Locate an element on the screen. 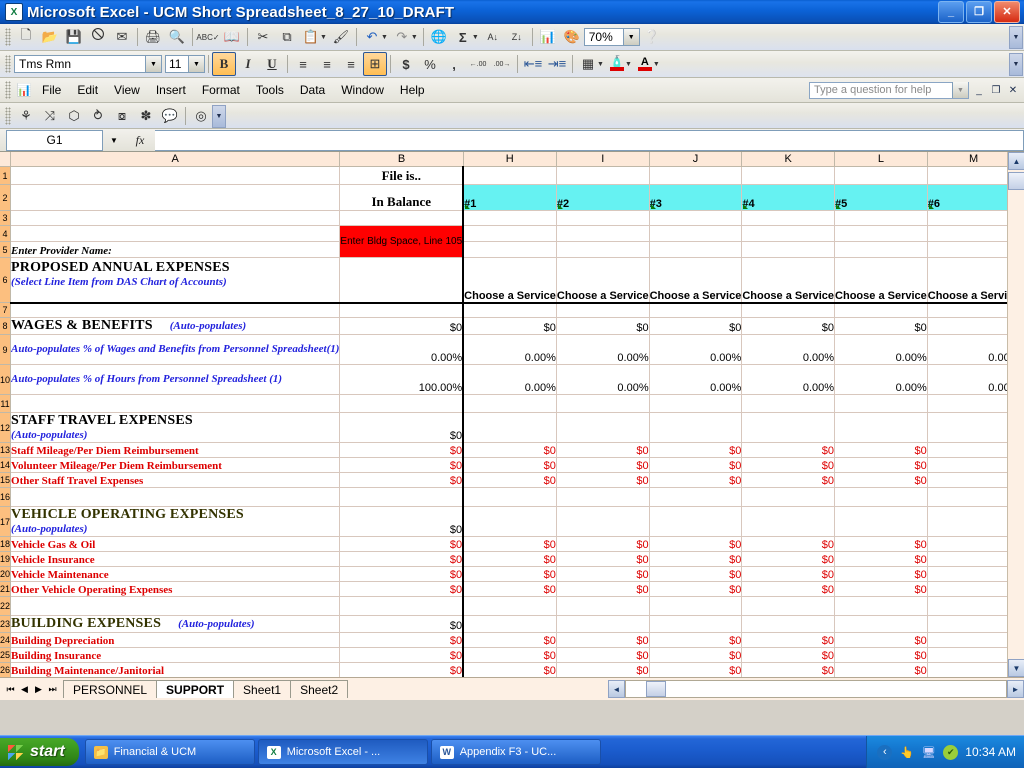 This screenshot has width=1024, height=768. cell-k17 is located at coordinates (788, 521).